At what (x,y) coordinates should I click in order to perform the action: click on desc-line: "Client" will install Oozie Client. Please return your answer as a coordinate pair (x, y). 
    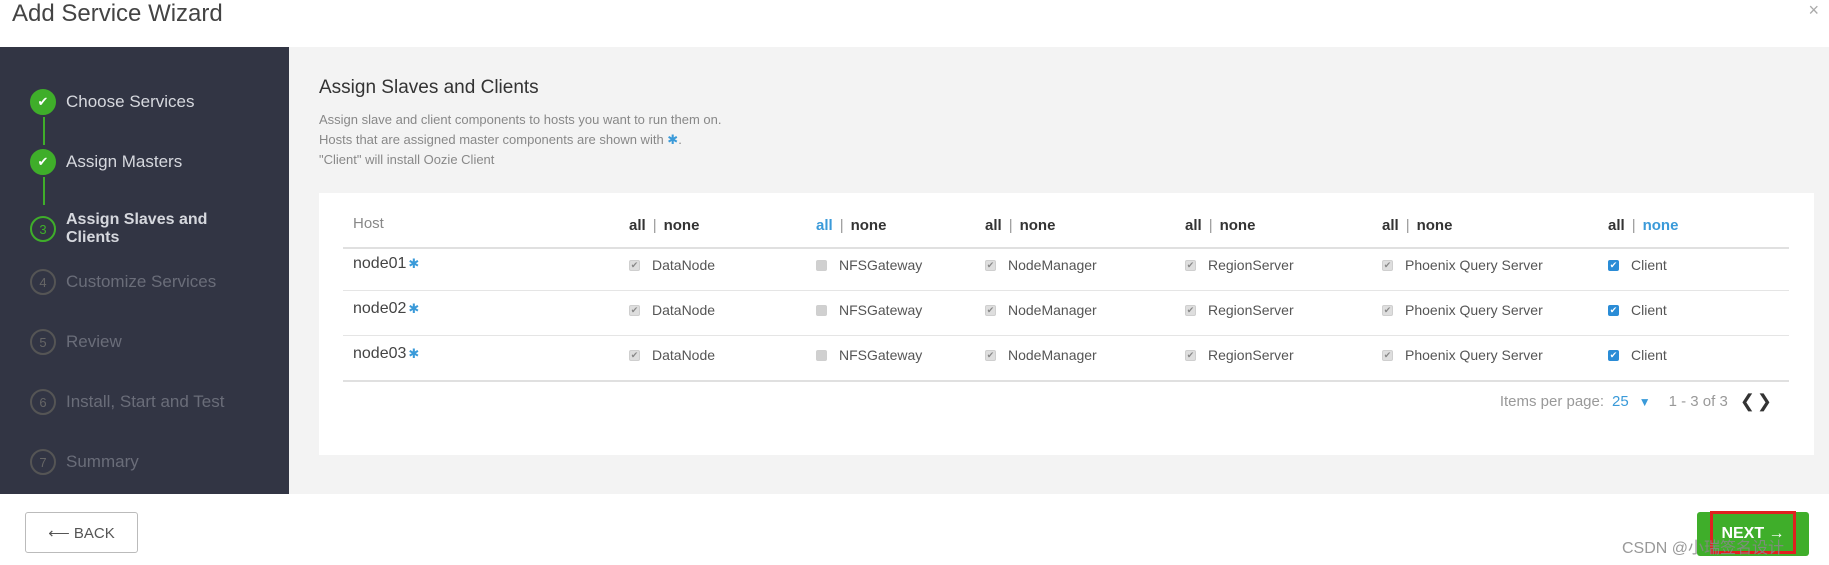
    Looking at the image, I should click on (407, 159).